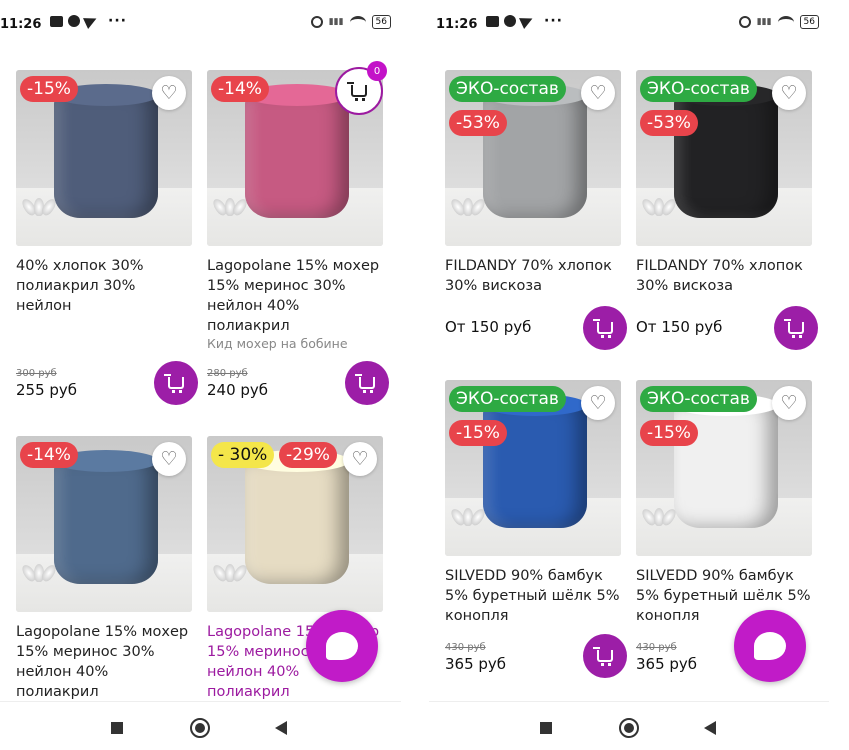 The height and width of the screenshot is (750, 849). I want to click on product-subtitle: Кид мохер на бобине, so click(277, 343).